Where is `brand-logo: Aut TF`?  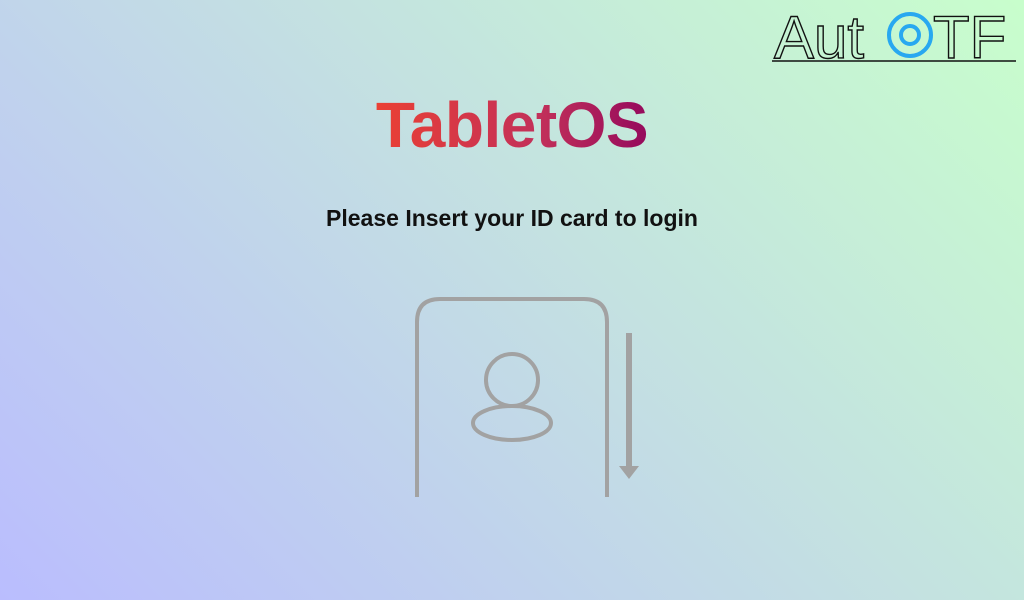
brand-logo: Aut TF is located at coordinates (895, 35).